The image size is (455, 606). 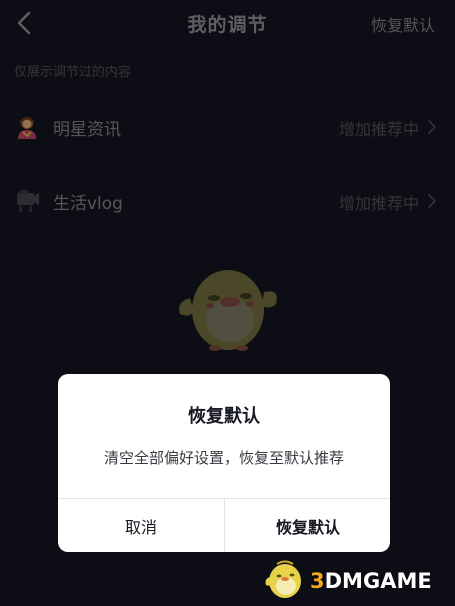 I want to click on watermark-number: 3, so click(x=317, y=581).